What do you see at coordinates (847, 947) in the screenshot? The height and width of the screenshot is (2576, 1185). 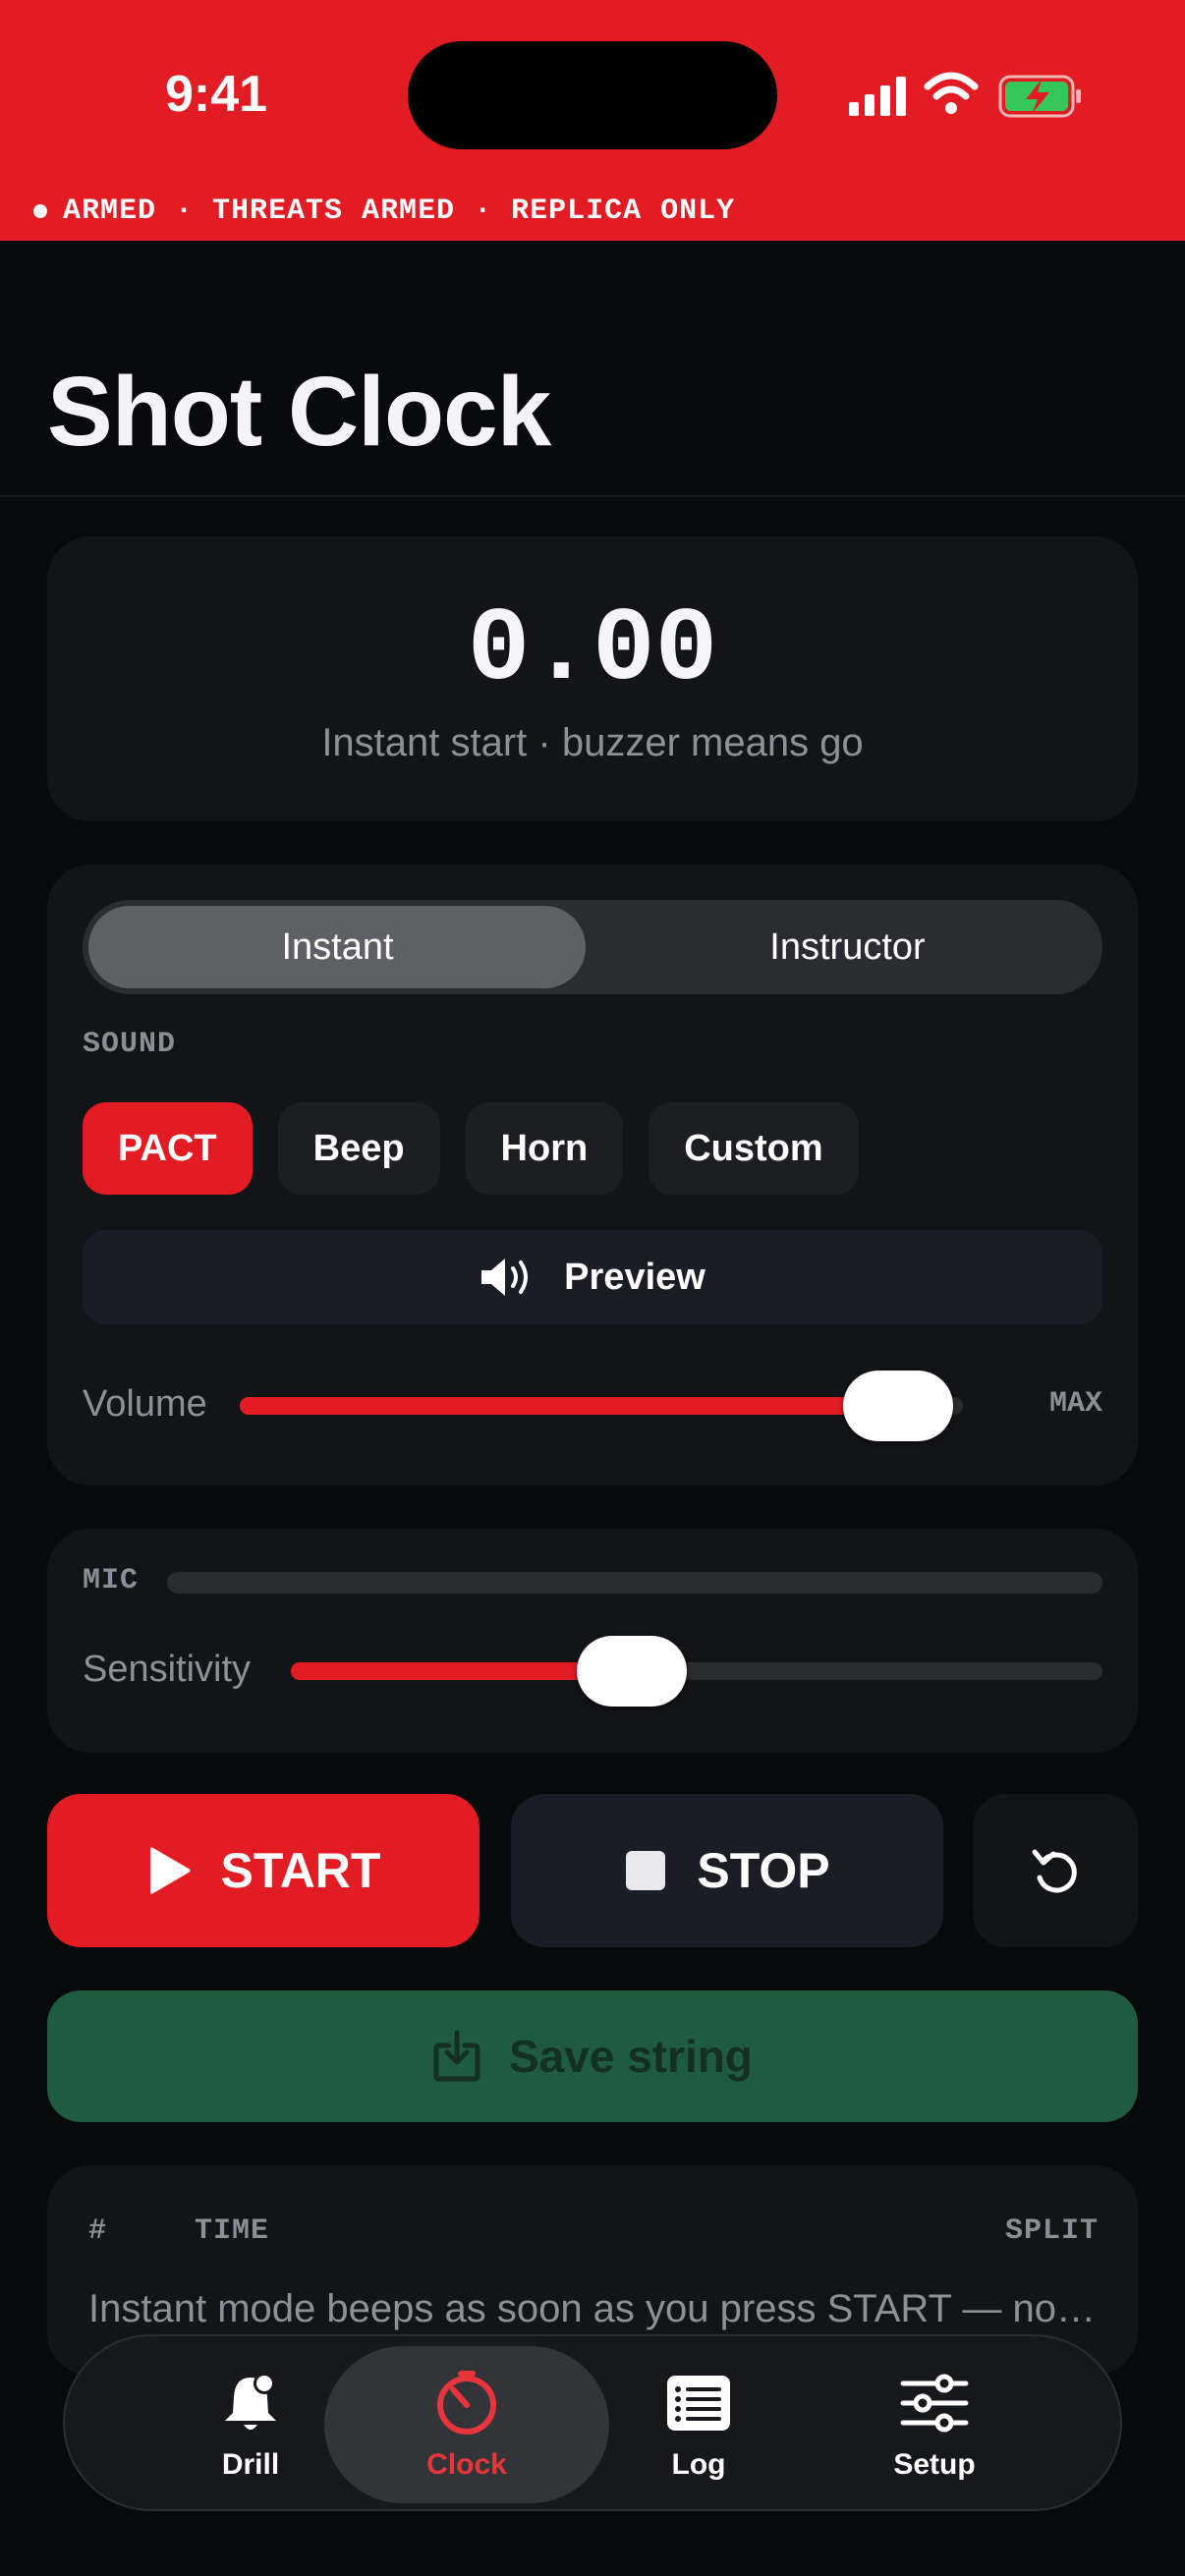 I see `mode-option-instructor: Instructor` at bounding box center [847, 947].